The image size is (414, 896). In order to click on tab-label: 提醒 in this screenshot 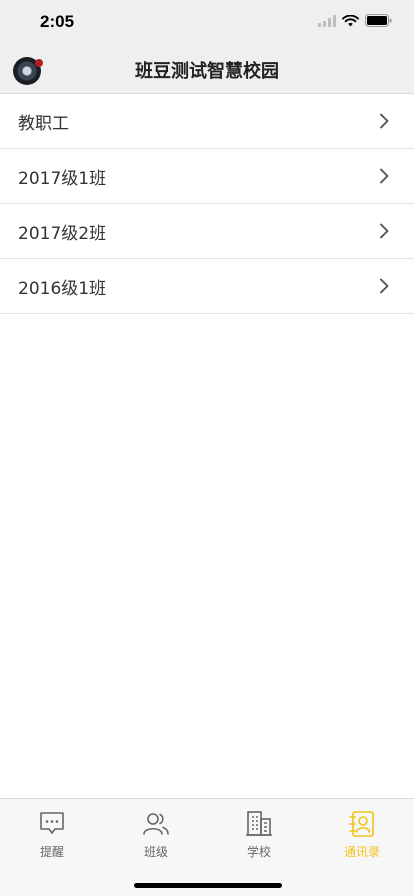, I will do `click(51, 852)`.